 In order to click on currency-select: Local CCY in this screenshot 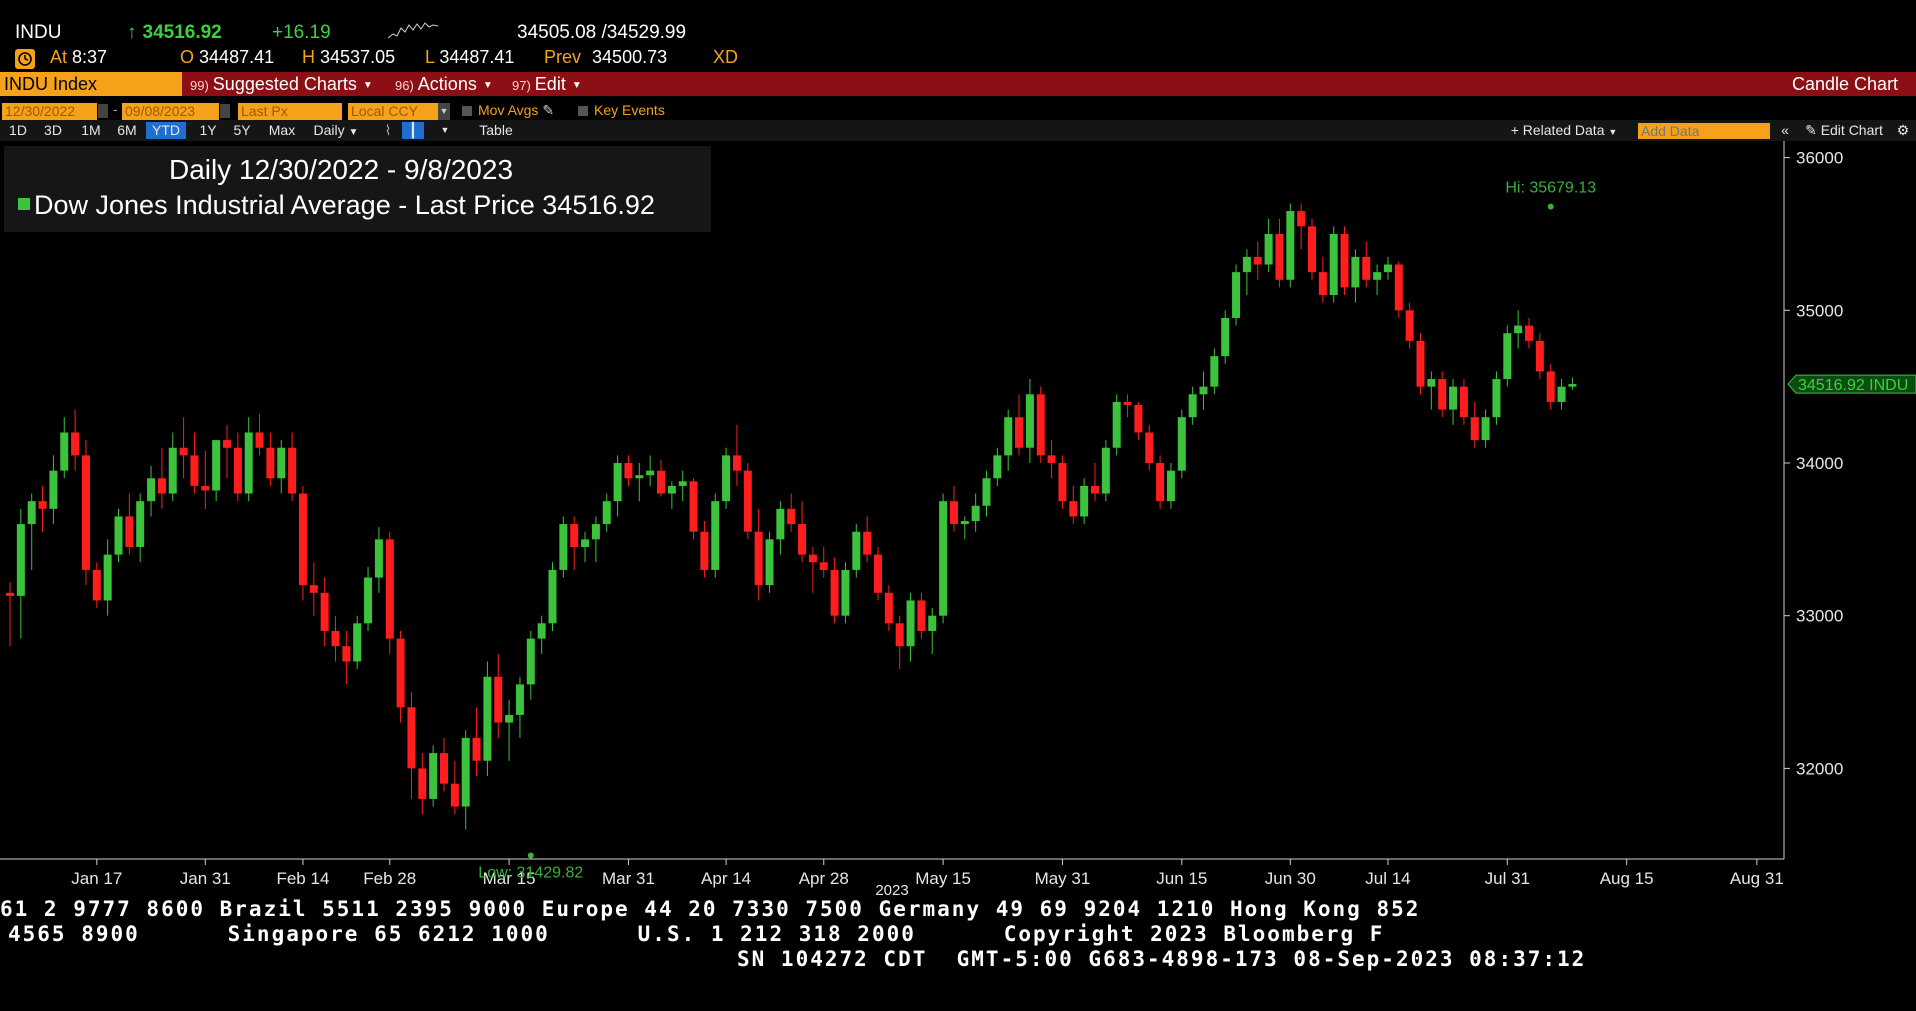, I will do `click(393, 111)`.